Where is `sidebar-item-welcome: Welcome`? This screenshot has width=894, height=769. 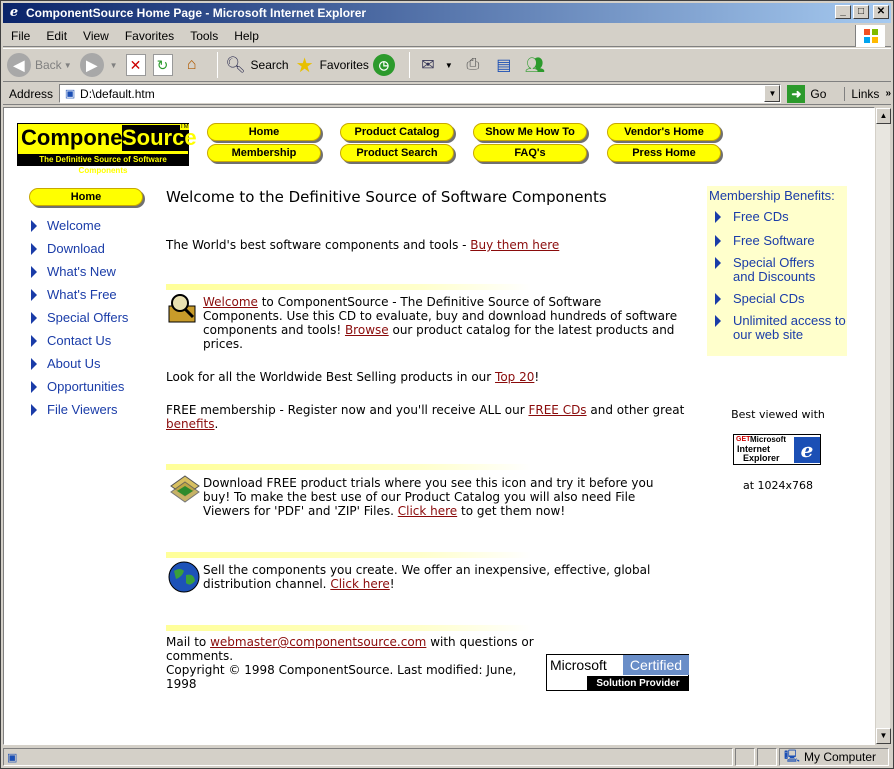 sidebar-item-welcome: Welcome is located at coordinates (79, 225).